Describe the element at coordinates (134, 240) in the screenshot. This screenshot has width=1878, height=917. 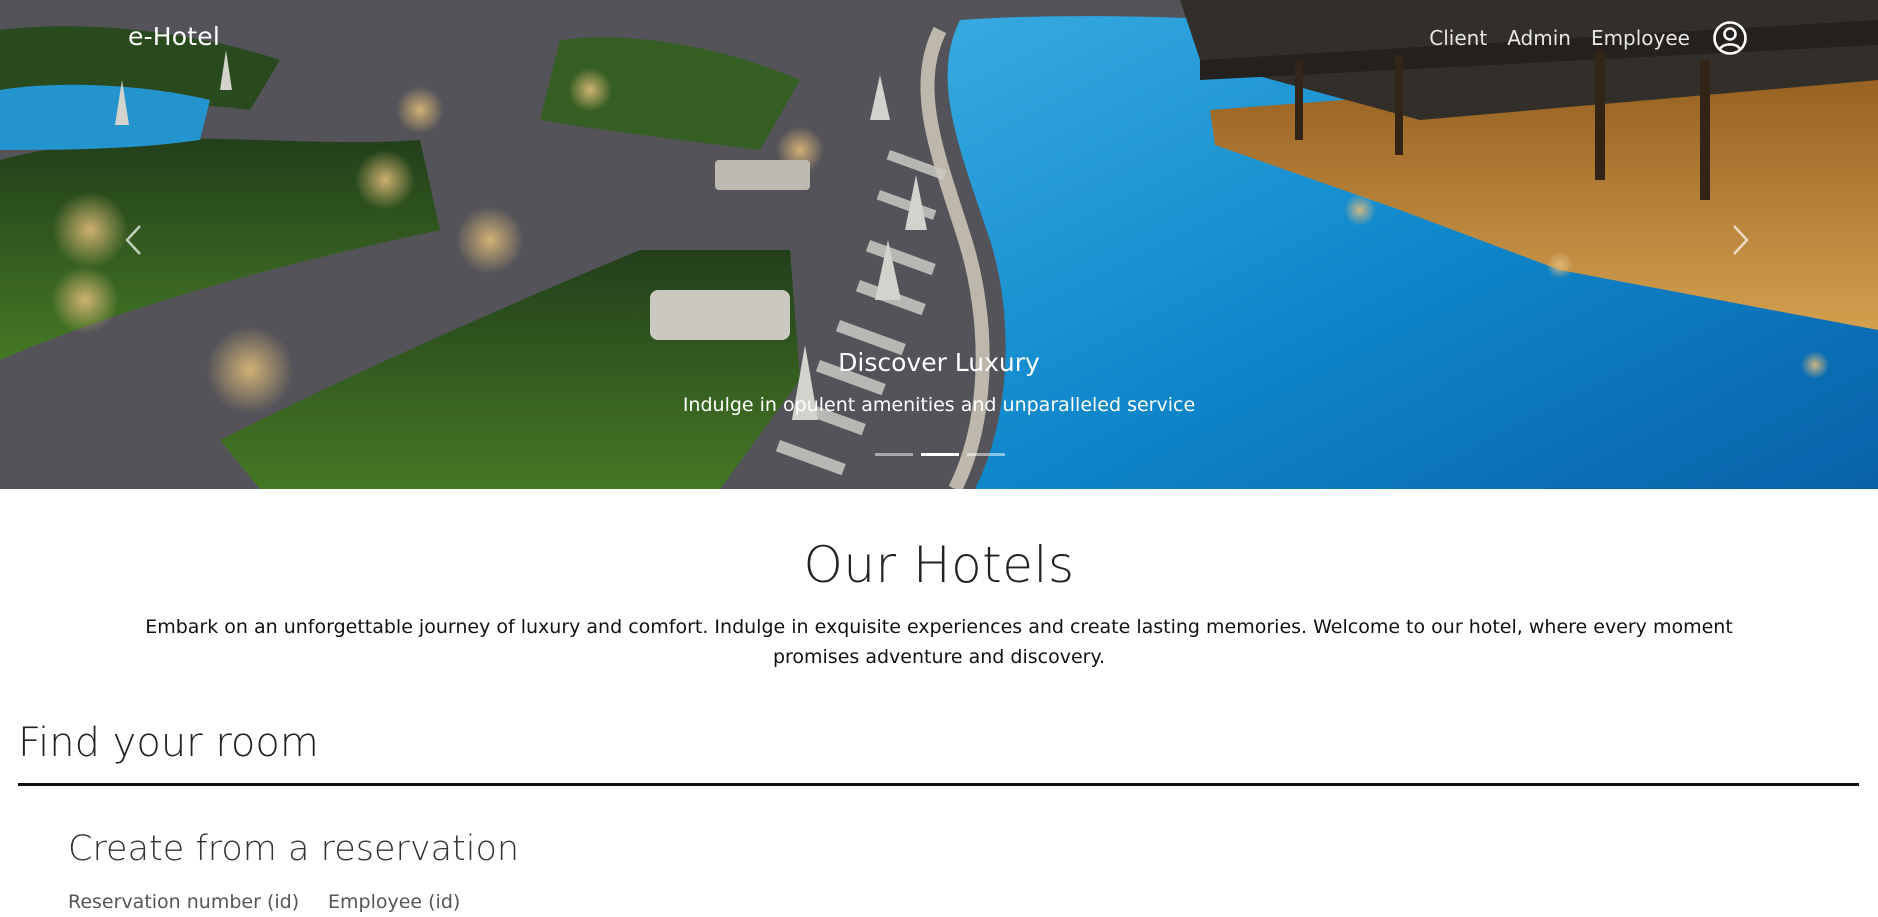
I see `chevron-left-icon` at that location.